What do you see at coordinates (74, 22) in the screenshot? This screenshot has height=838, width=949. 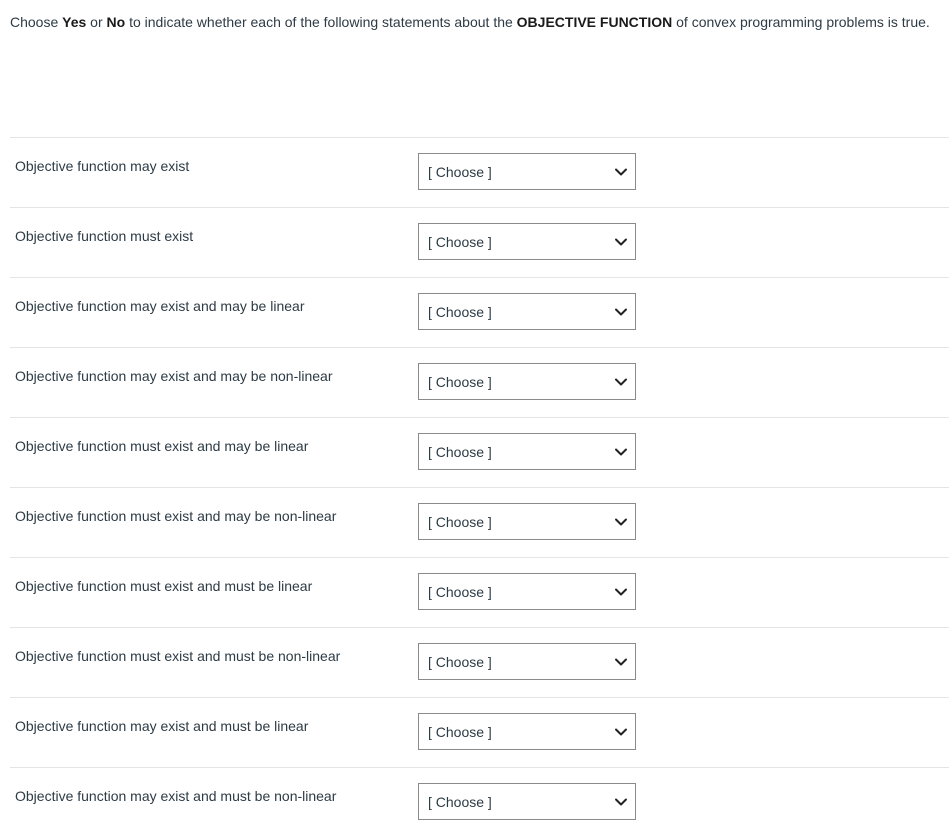 I see `instructions-yes: Yes` at bounding box center [74, 22].